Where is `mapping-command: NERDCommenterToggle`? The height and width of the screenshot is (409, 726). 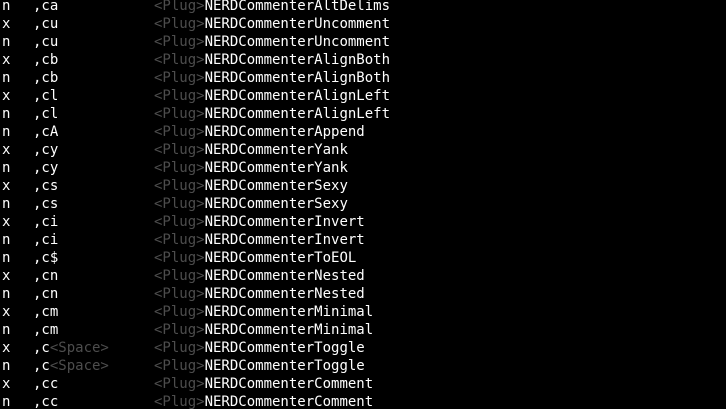
mapping-command: NERDCommenterToggle is located at coordinates (284, 348).